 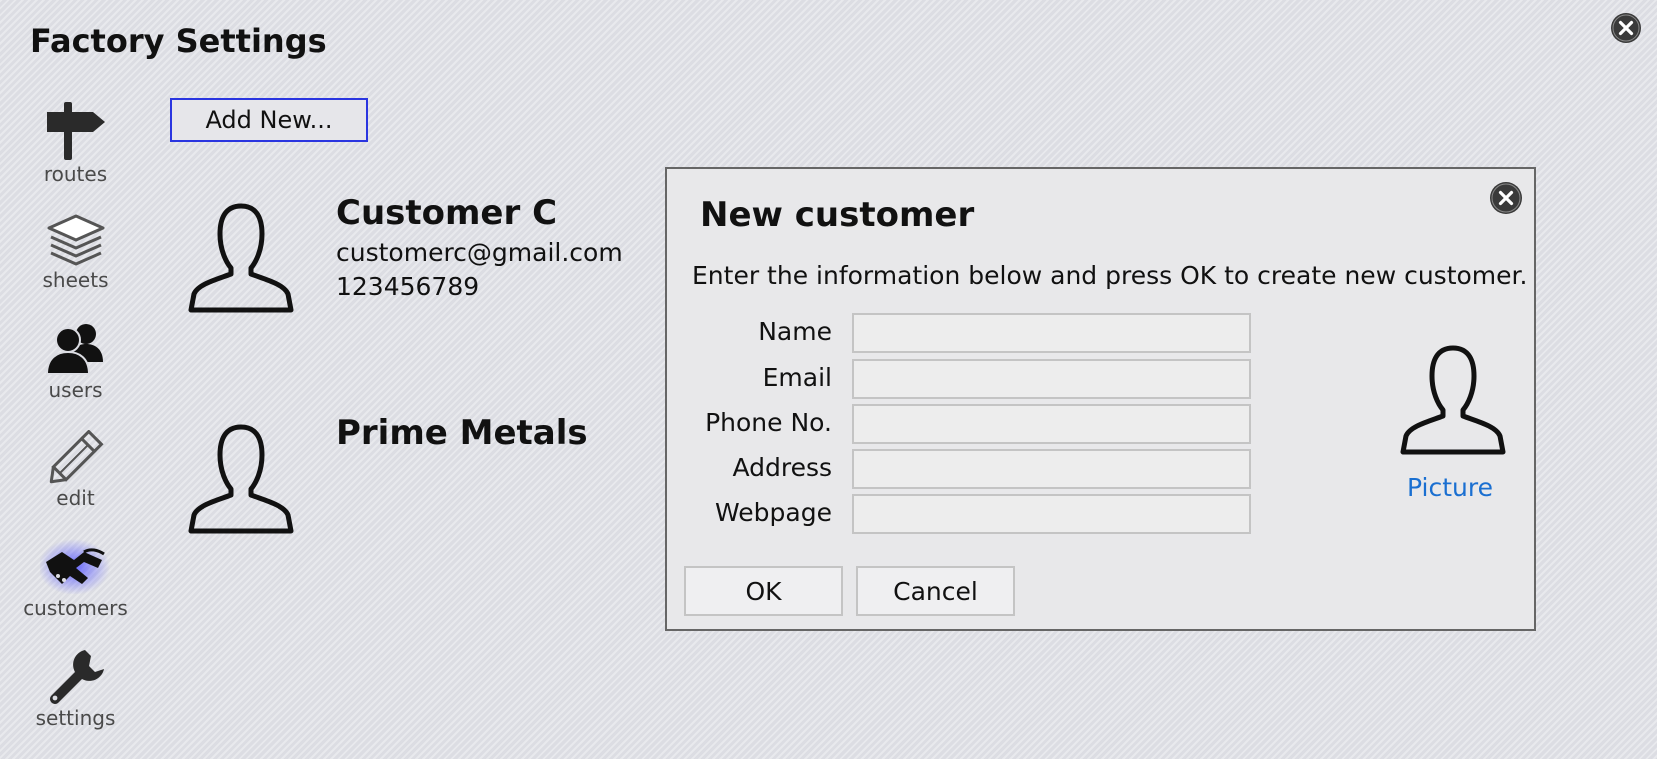 What do you see at coordinates (935, 591) in the screenshot?
I see `cancel-button: Cancel` at bounding box center [935, 591].